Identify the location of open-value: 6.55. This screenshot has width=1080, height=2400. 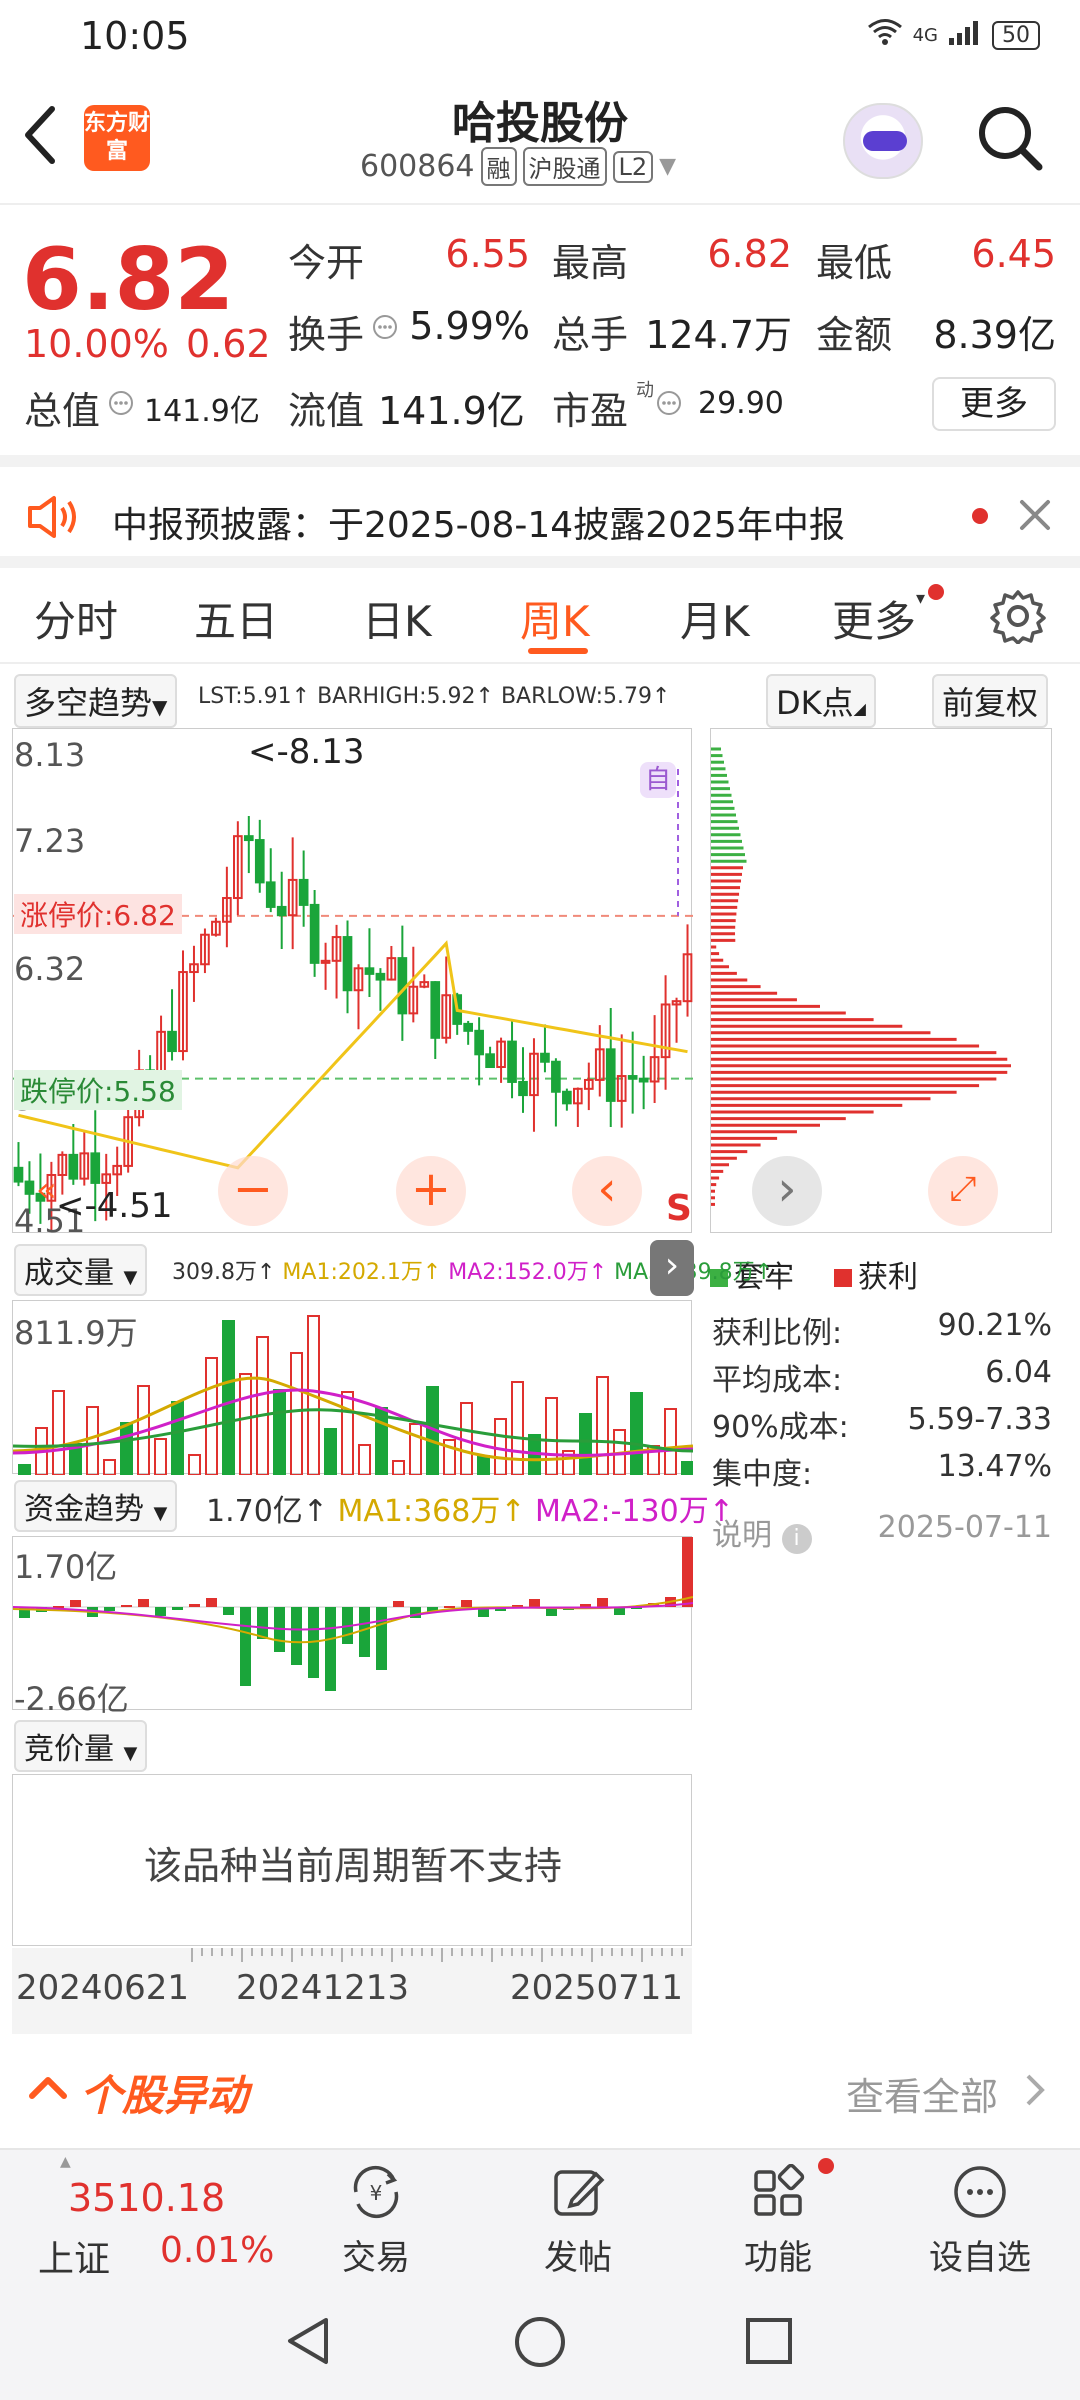
(487, 254).